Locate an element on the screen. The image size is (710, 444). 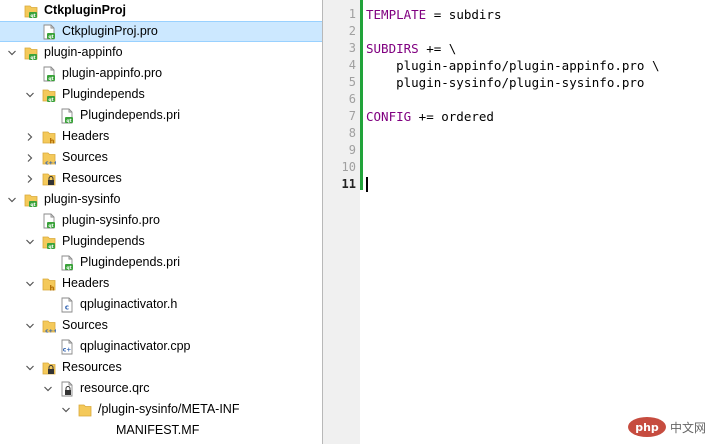
code-line: CONFIG += ordered is located at coordinates (430, 116).